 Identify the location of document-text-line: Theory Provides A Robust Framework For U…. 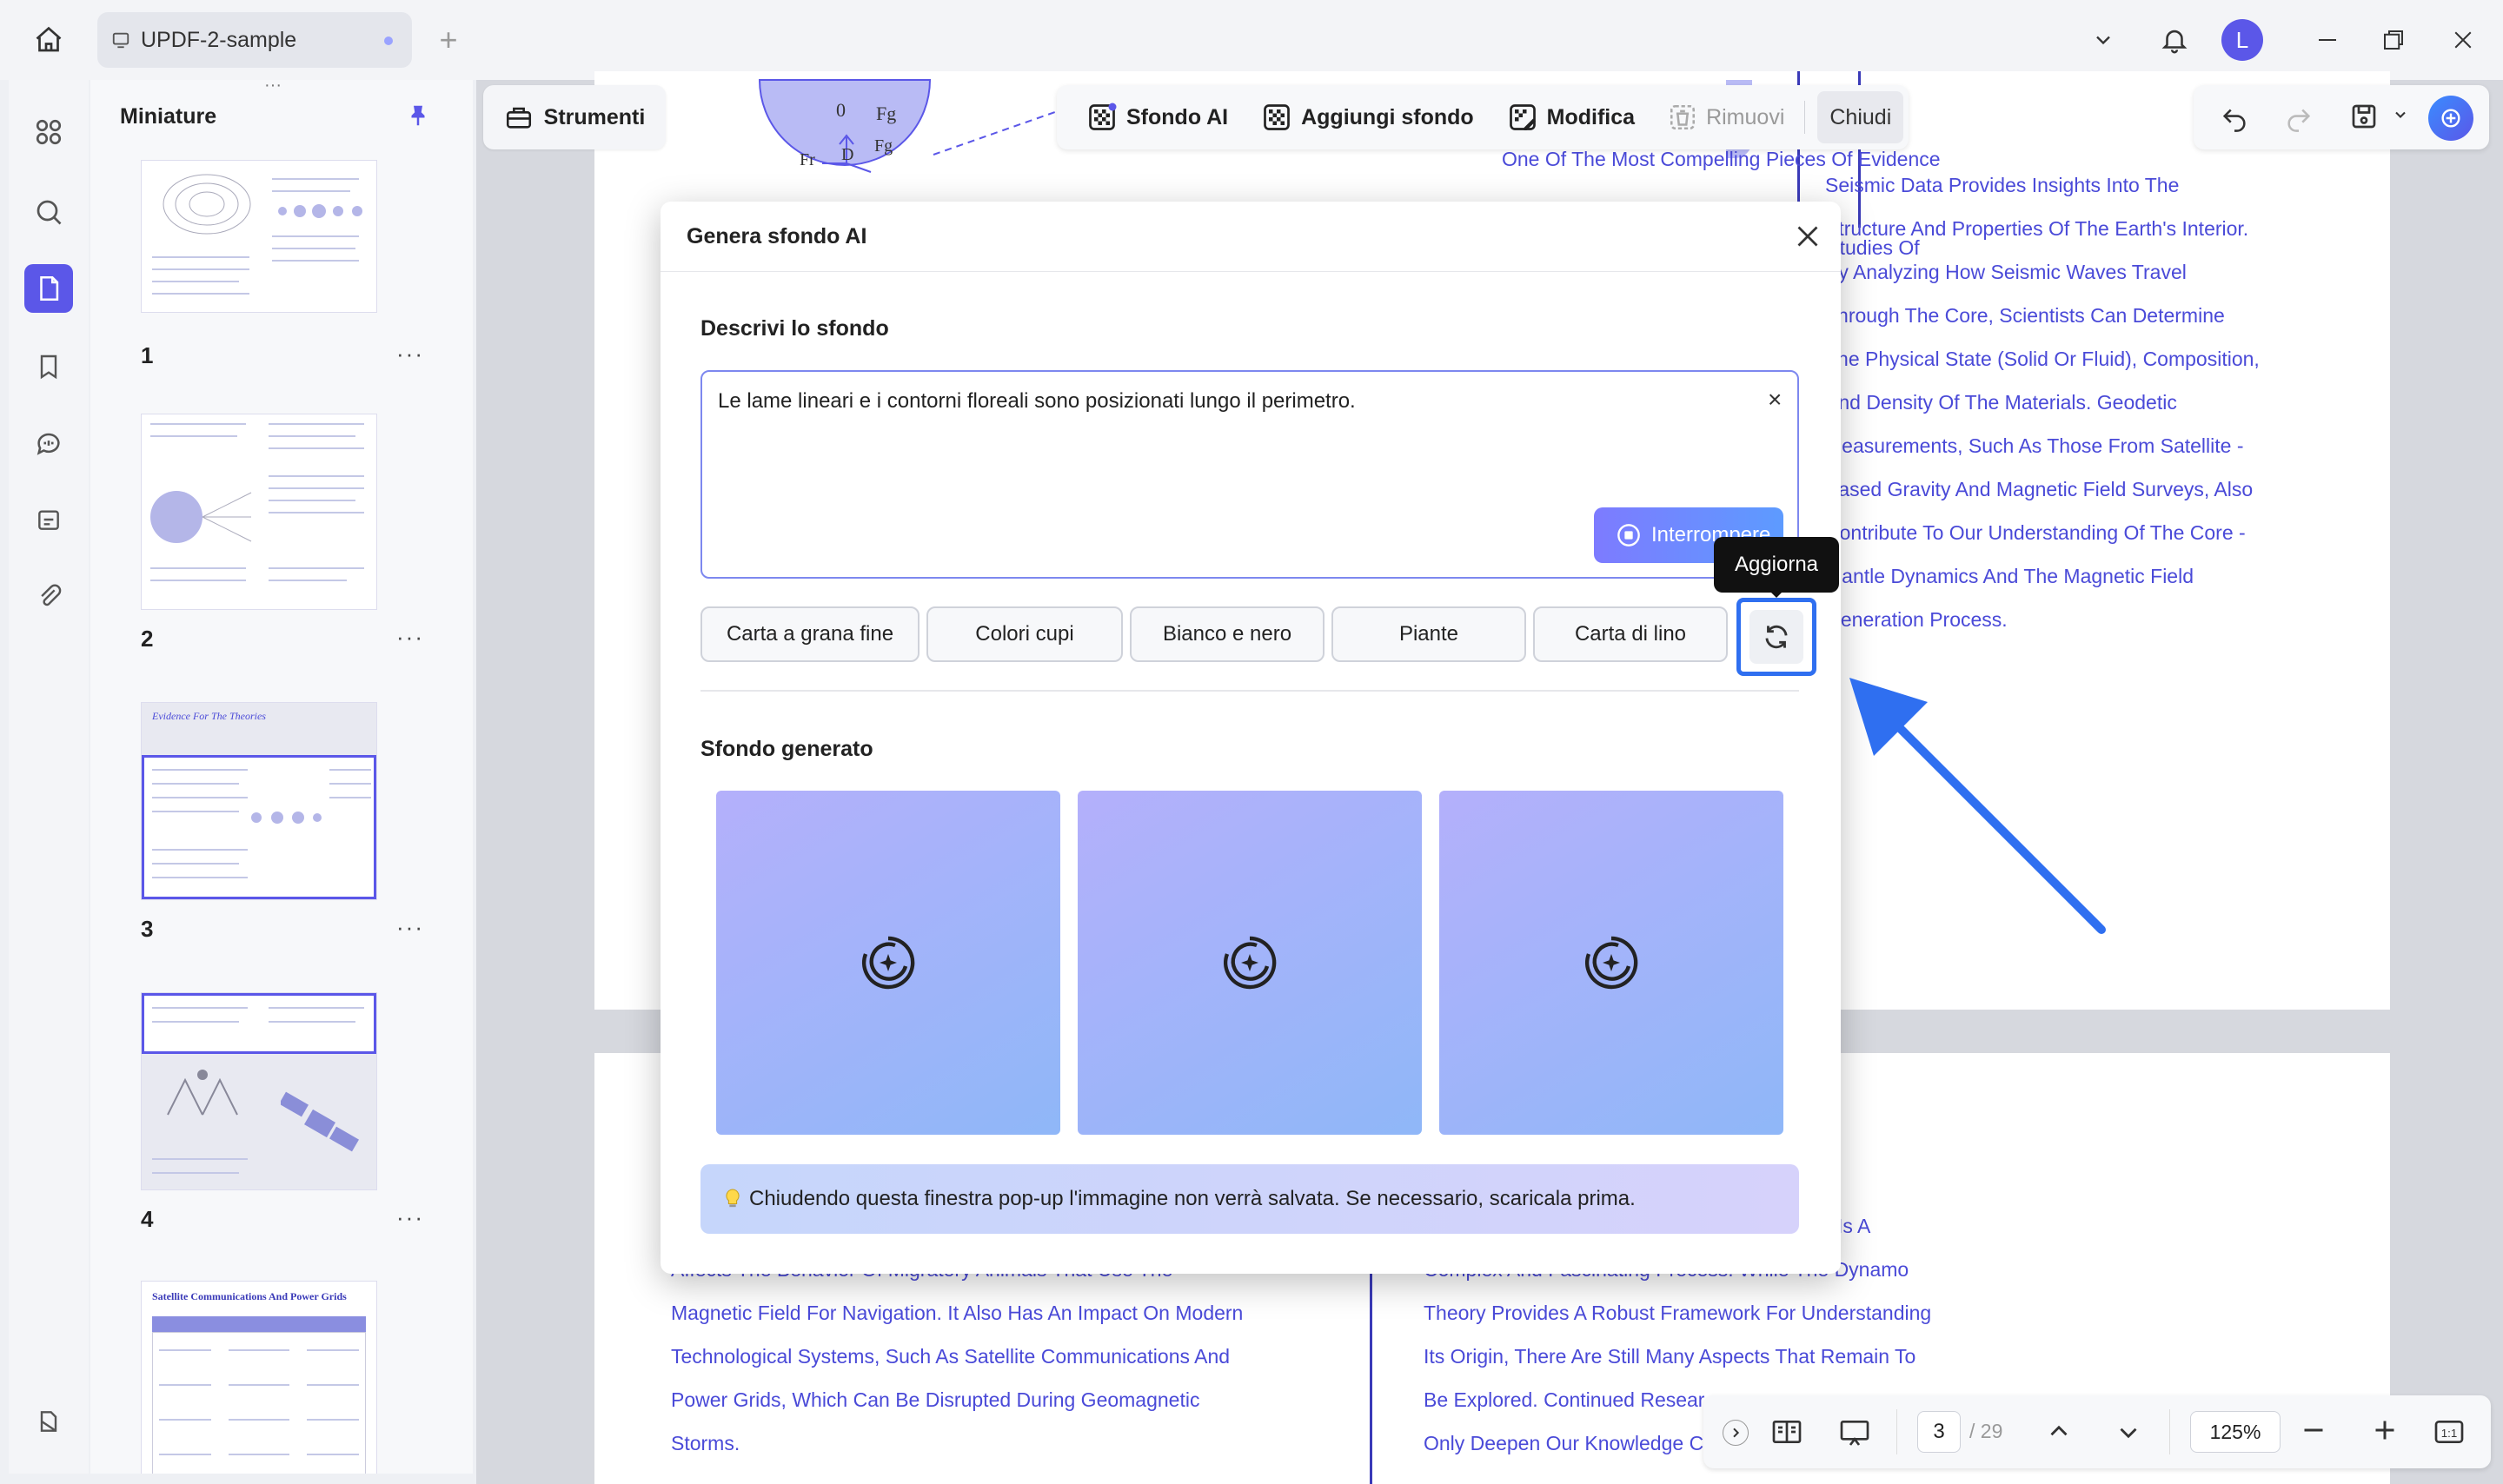
(1678, 1313).